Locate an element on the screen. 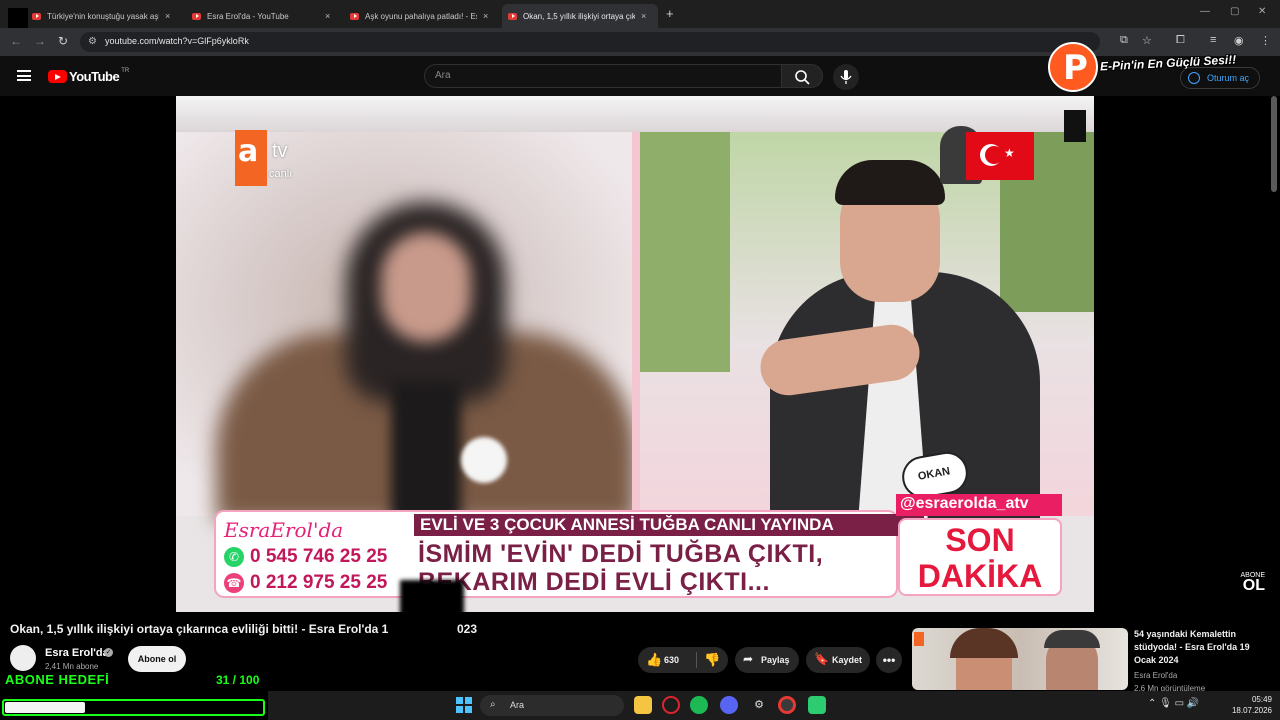 Image resolution: width=1280 pixels, height=720 pixels. like-dislike-group: 👍 630 👎 is located at coordinates (683, 660).